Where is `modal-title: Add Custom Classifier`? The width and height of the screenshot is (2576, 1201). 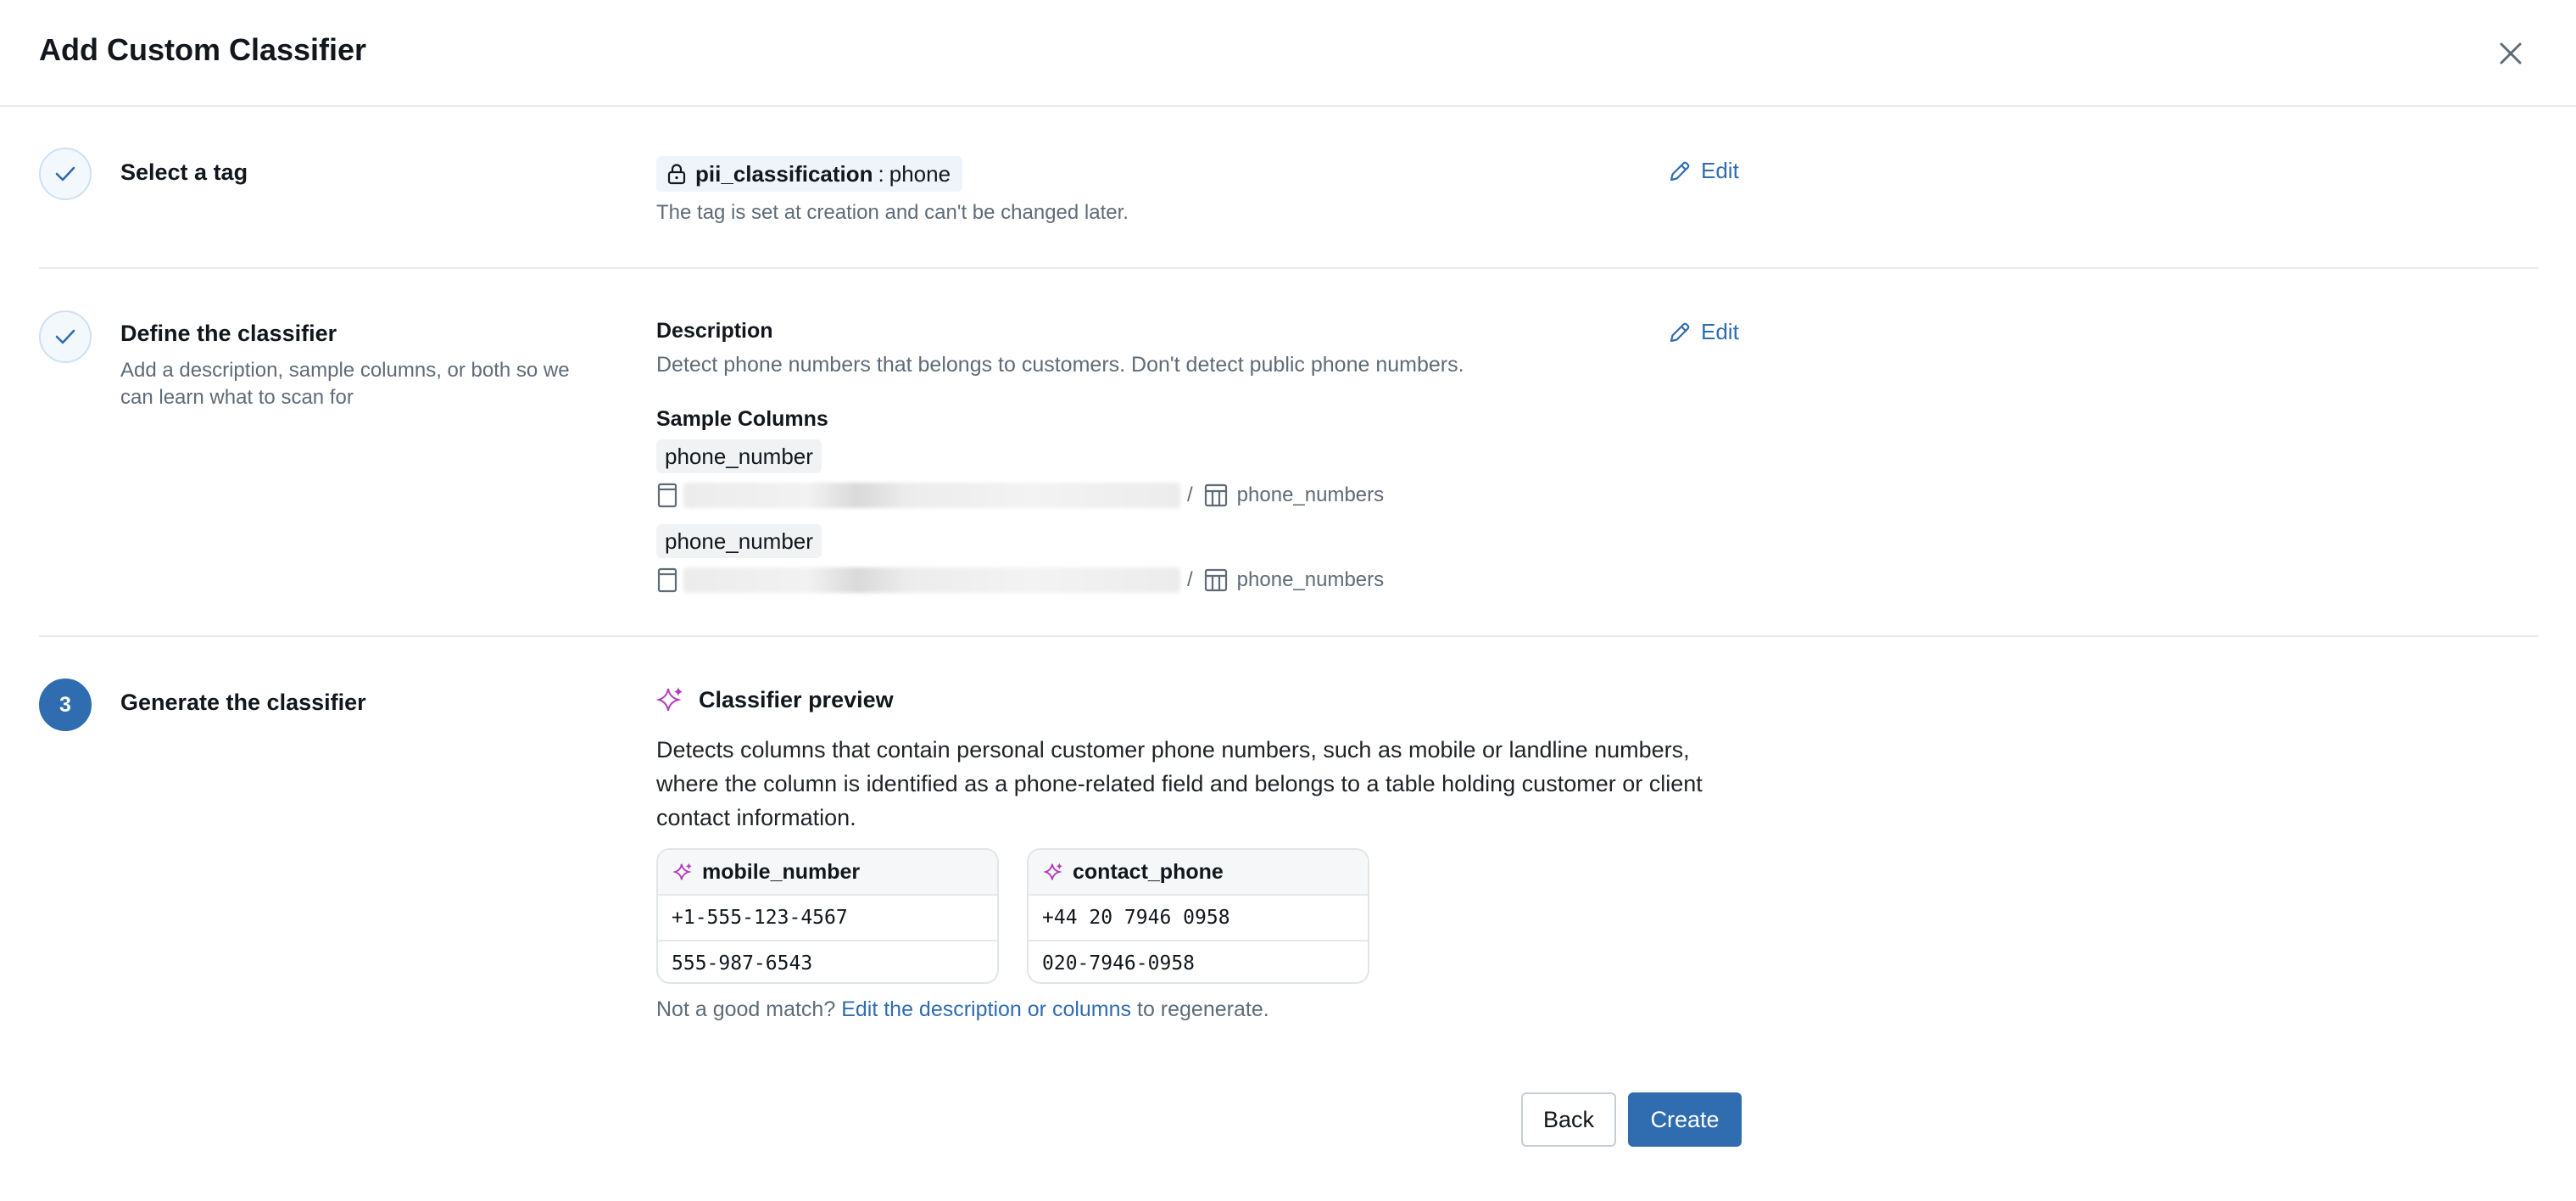
modal-title: Add Custom Classifier is located at coordinates (203, 49).